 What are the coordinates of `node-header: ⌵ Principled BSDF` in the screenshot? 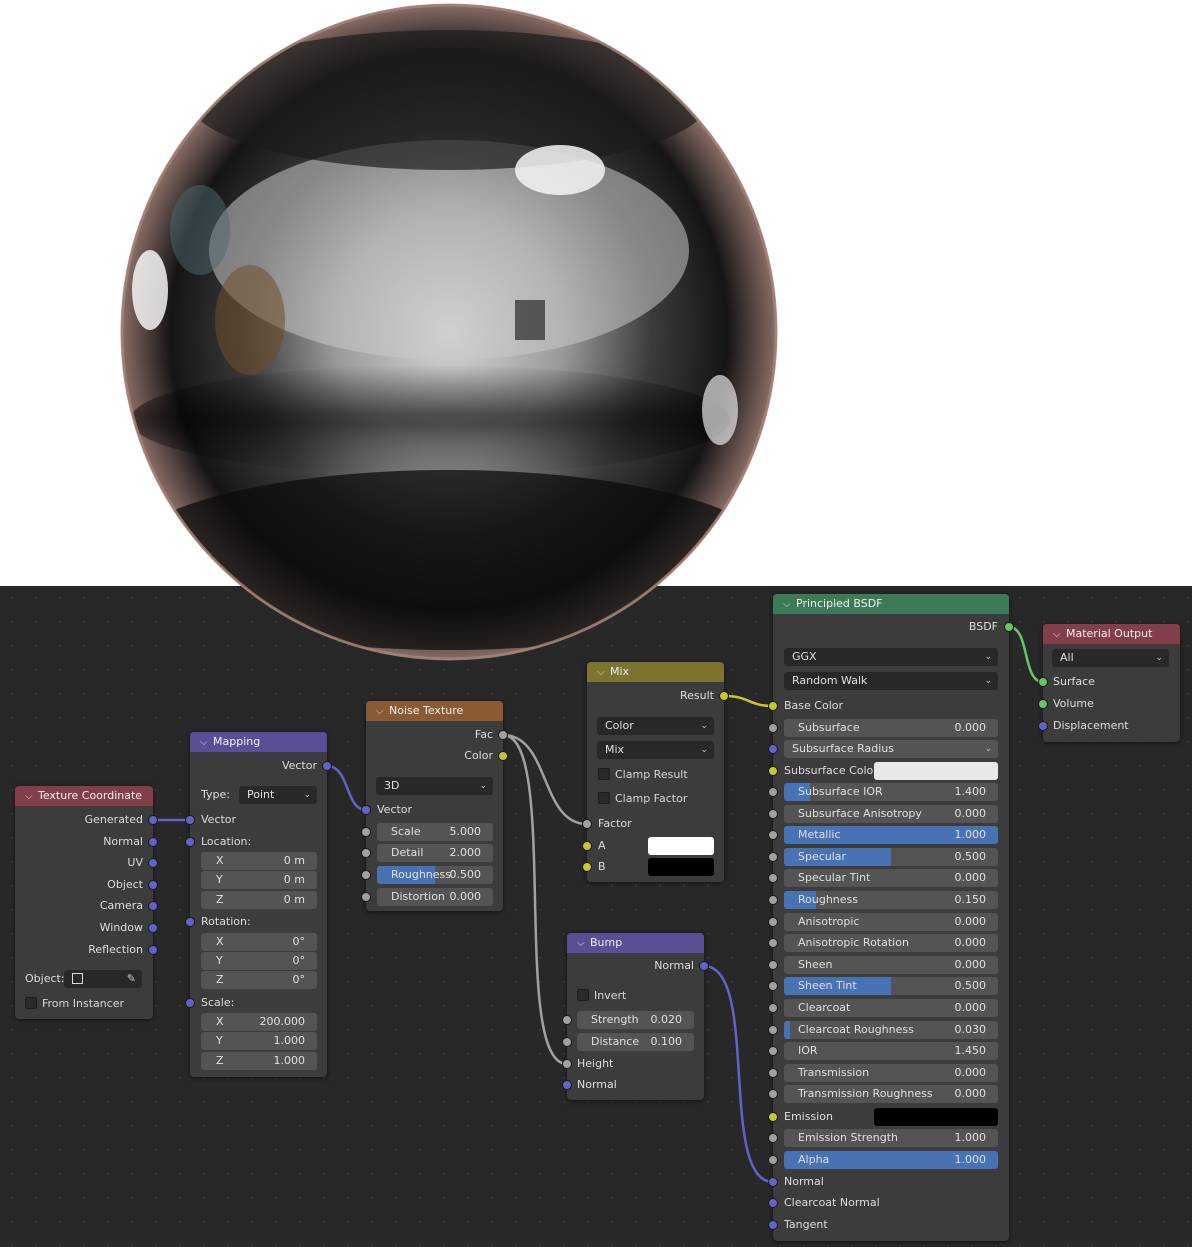 It's located at (891, 604).